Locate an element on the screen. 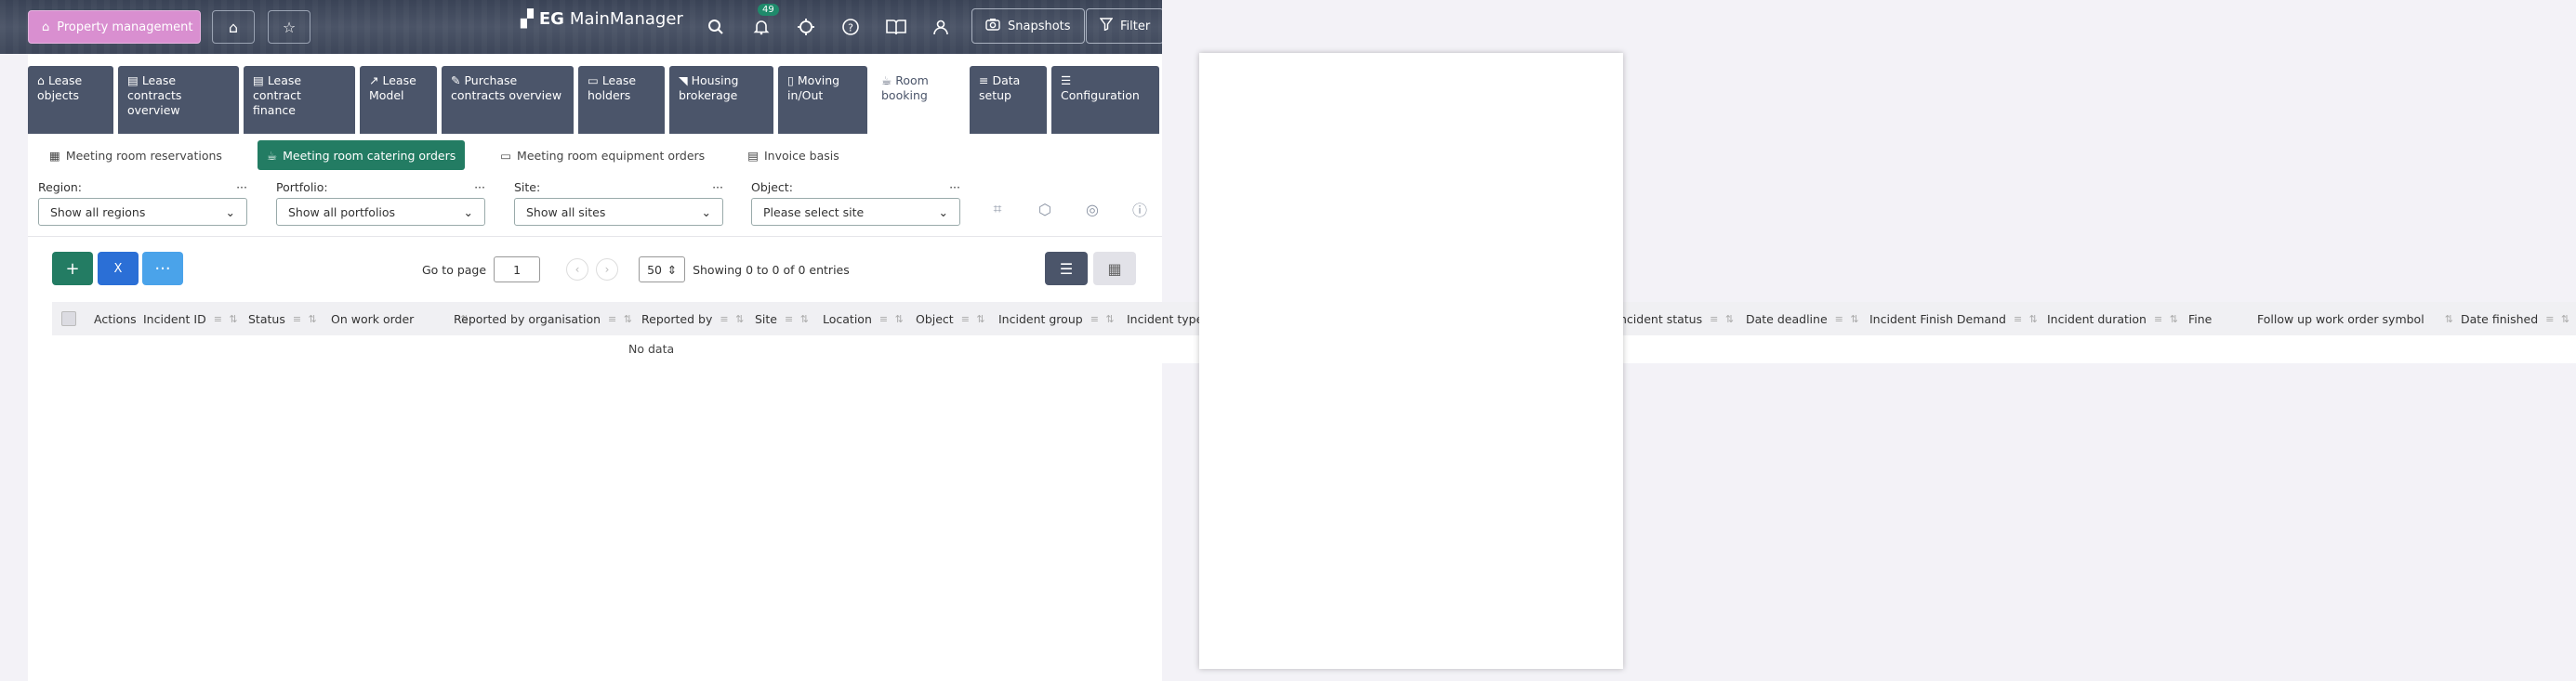 The height and width of the screenshot is (681, 2576). col-date-deadline: Date deadline ≡ ⇅ is located at coordinates (1803, 318).